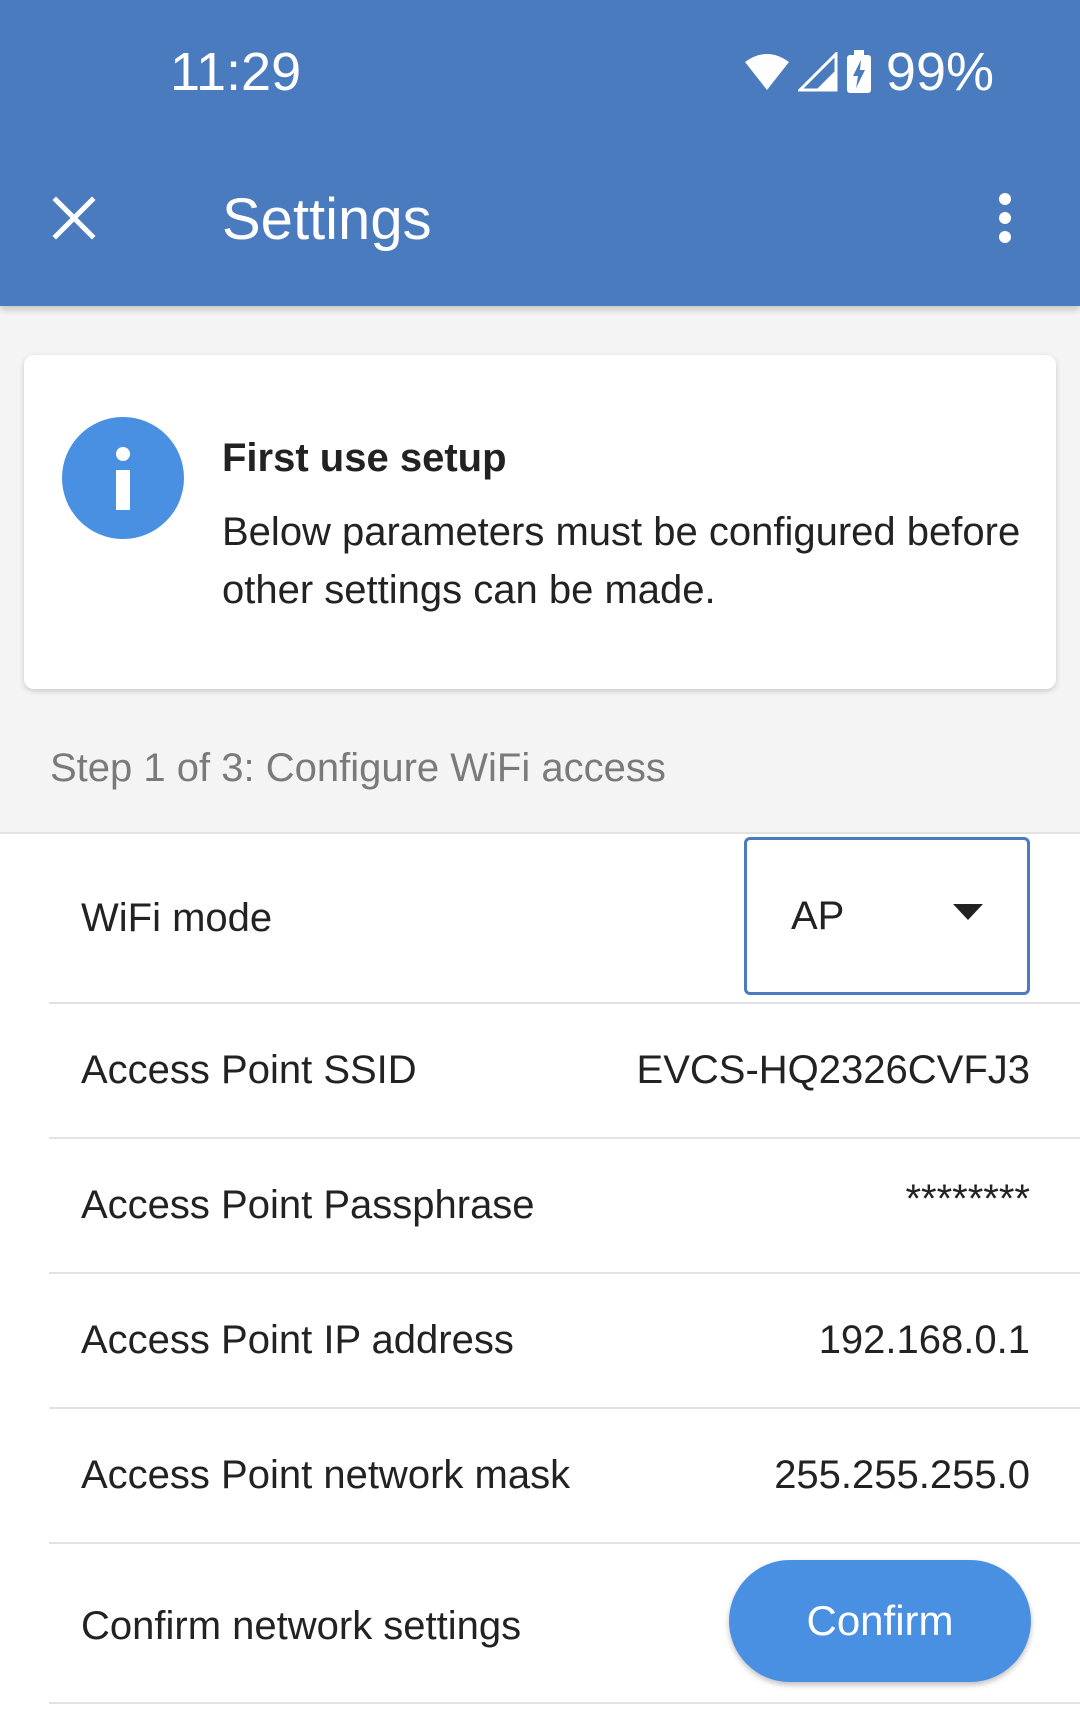 This screenshot has width=1080, height=1720. Describe the element at coordinates (564, 1071) in the screenshot. I see `ssid-row: Access Point SSID EVCS-HQ2326CVFJ3` at that location.